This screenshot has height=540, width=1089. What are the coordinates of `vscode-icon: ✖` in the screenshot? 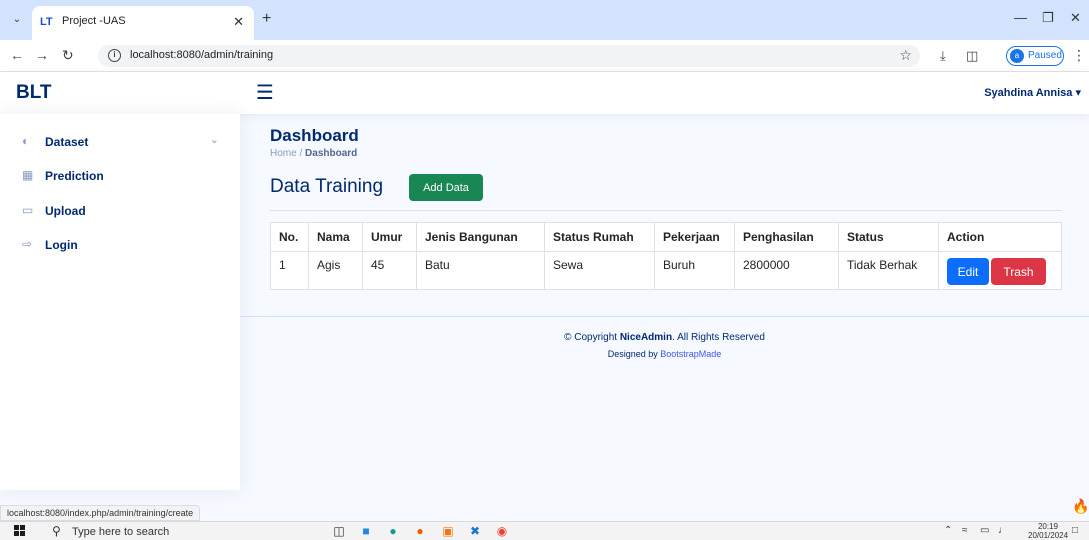 It's located at (475, 531).